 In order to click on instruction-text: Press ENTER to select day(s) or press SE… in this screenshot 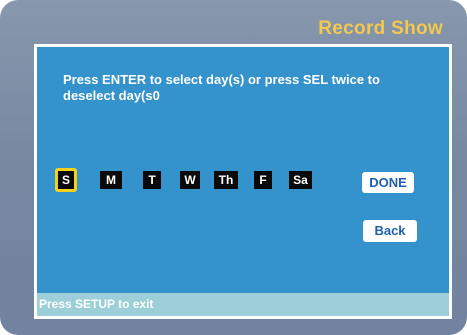, I will do `click(221, 87)`.